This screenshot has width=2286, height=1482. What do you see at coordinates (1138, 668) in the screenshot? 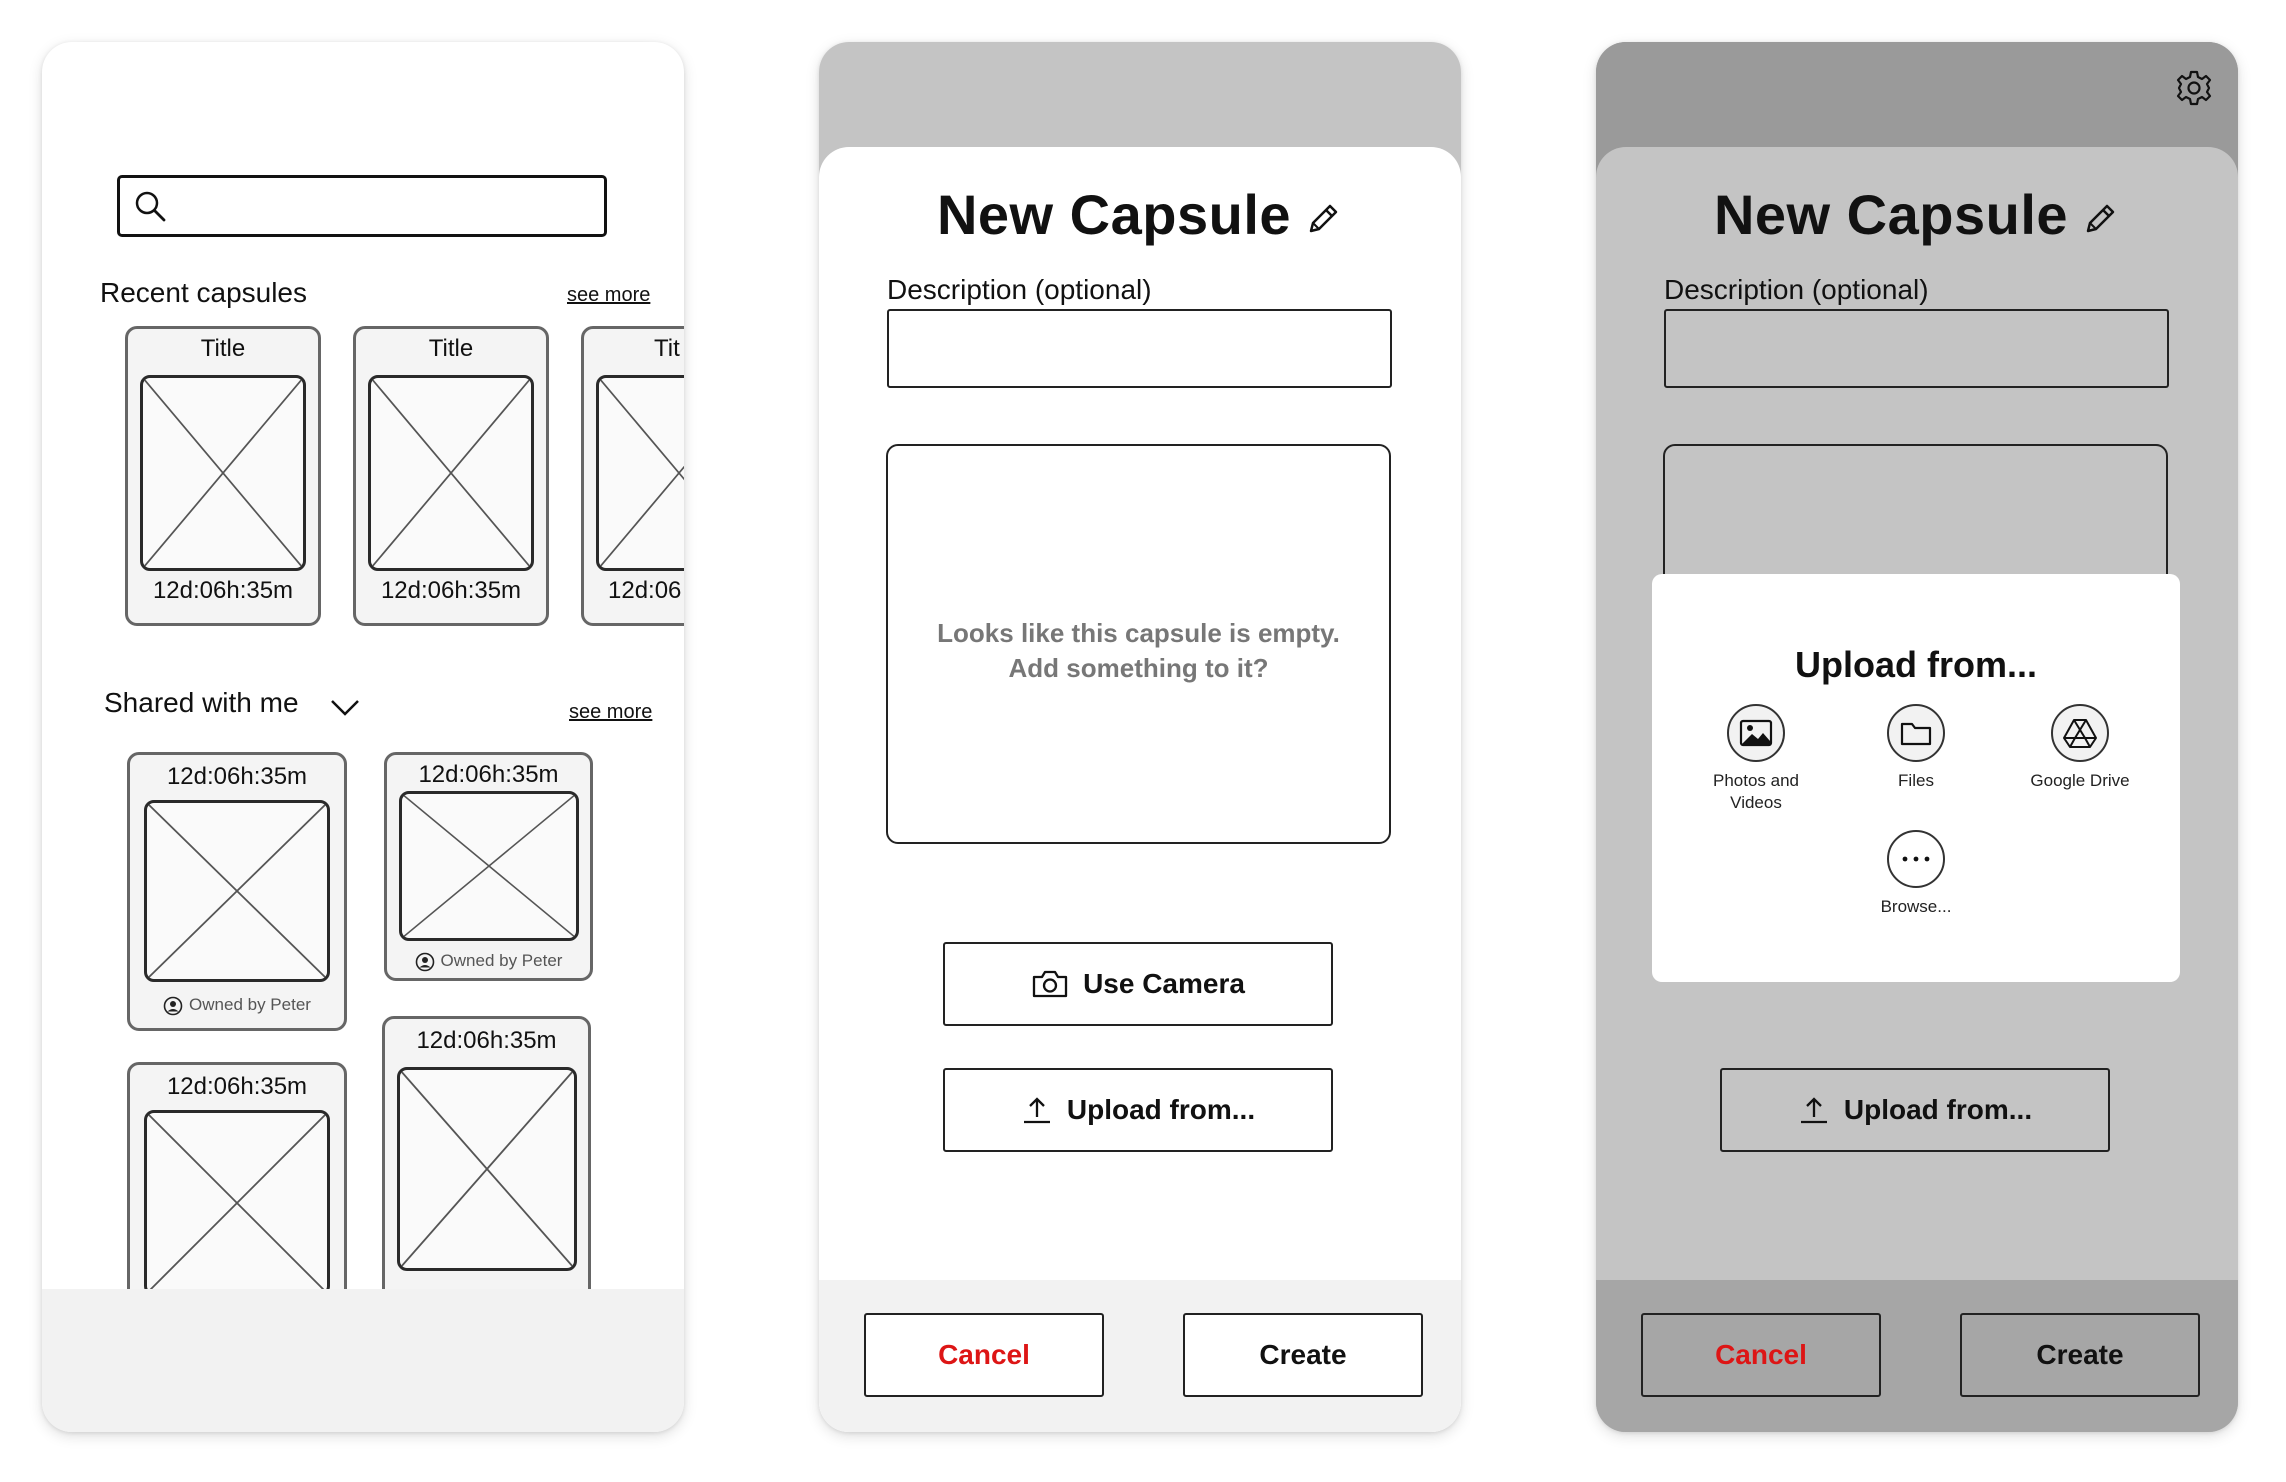
I see `empty-message-line2: Add something to it?` at bounding box center [1138, 668].